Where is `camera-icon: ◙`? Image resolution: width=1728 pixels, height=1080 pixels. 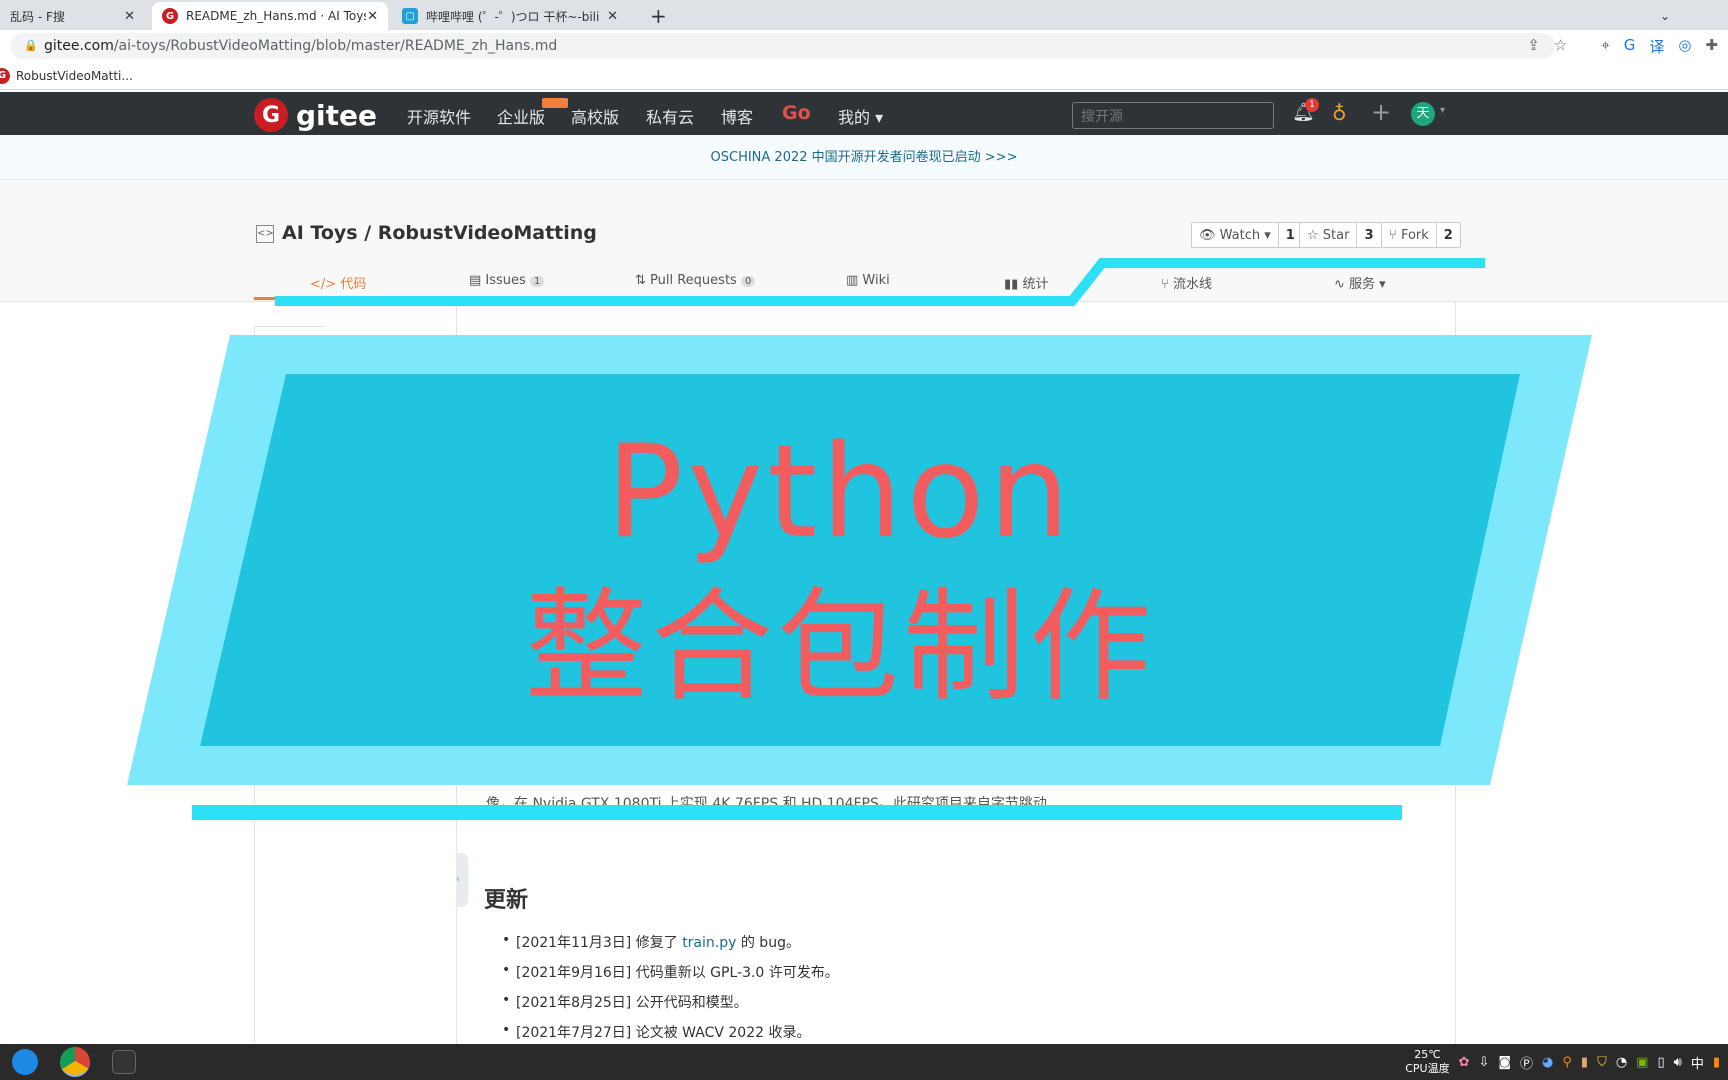
camera-icon: ◙ is located at coordinates (1504, 1062).